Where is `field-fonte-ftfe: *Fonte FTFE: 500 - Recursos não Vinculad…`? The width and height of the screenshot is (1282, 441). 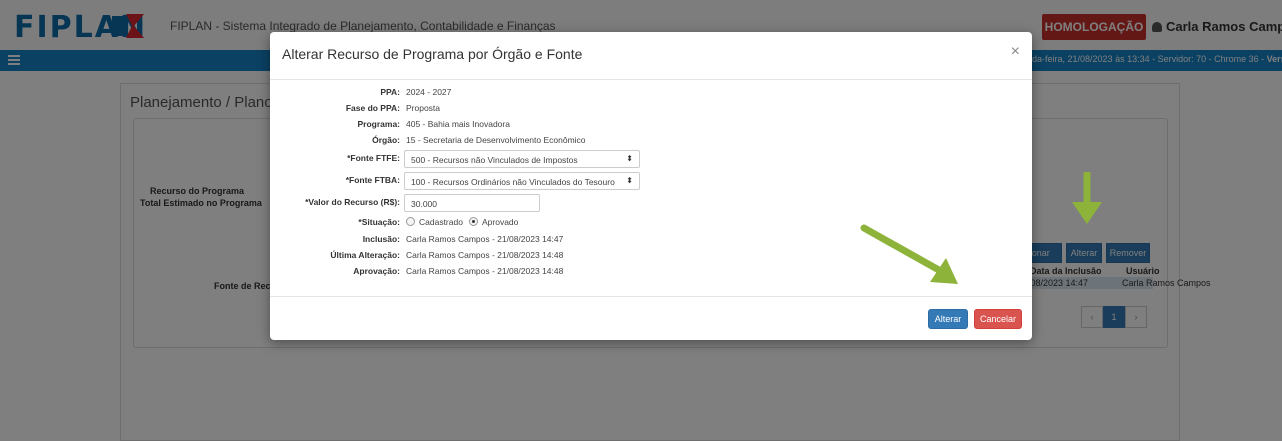 field-fonte-ftfe: *Fonte FTFE: 500 - Recursos não Vinculad… is located at coordinates (651, 159).